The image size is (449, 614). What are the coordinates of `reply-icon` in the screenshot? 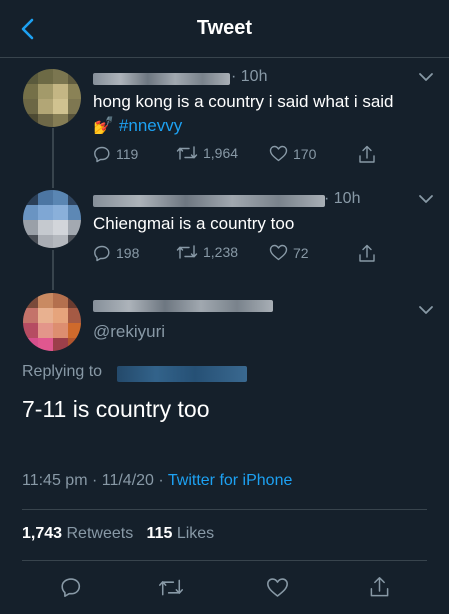 It's located at (71, 587).